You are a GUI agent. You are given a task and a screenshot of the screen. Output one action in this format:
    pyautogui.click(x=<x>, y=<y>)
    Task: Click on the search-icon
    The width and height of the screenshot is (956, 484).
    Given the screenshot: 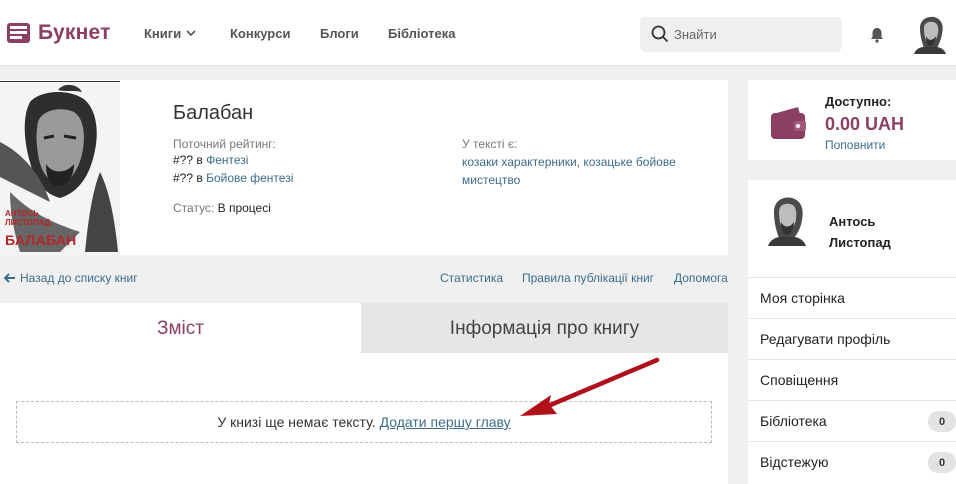 What is the action you would take?
    pyautogui.click(x=660, y=34)
    